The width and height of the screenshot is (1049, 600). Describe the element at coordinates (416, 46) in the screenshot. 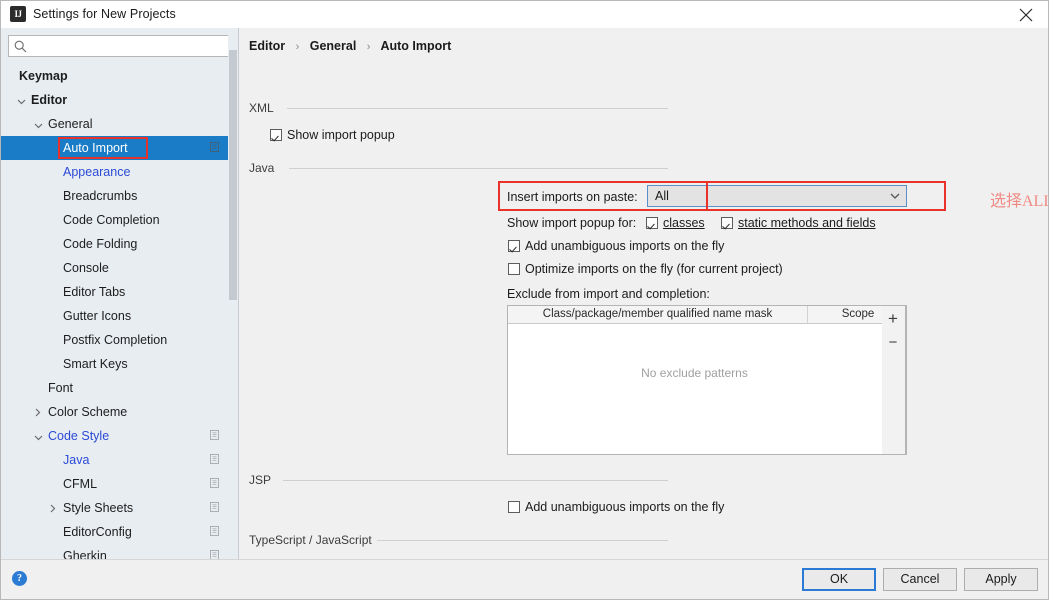

I see `breadcrumb-auto-import: Auto Import` at that location.